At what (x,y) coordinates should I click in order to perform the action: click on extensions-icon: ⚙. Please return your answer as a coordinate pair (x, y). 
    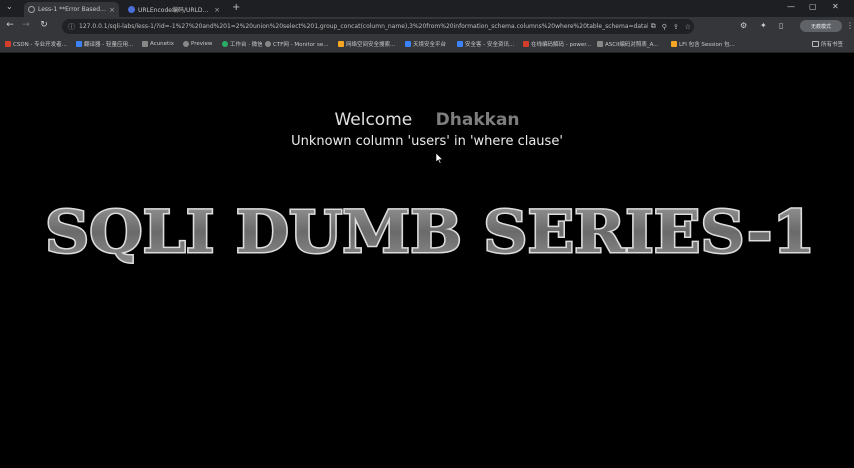
    Looking at the image, I should click on (743, 25).